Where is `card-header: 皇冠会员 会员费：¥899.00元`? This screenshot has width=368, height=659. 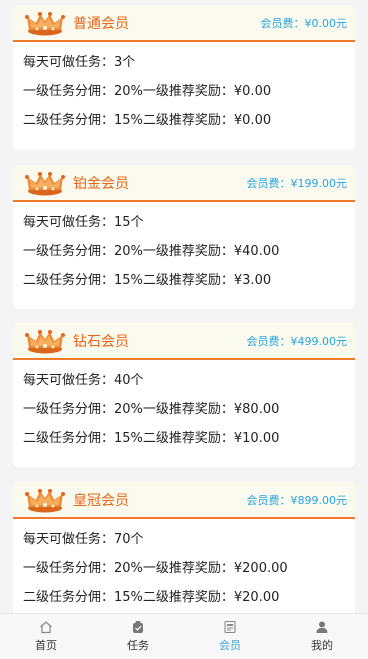 card-header: 皇冠会员 会员费：¥899.00元 is located at coordinates (184, 500).